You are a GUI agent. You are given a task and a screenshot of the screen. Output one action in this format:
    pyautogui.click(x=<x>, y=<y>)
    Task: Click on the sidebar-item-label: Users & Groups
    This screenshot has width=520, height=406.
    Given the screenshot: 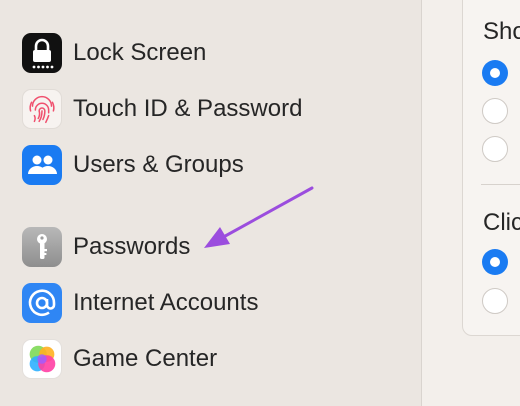 What is the action you would take?
    pyautogui.click(x=158, y=164)
    